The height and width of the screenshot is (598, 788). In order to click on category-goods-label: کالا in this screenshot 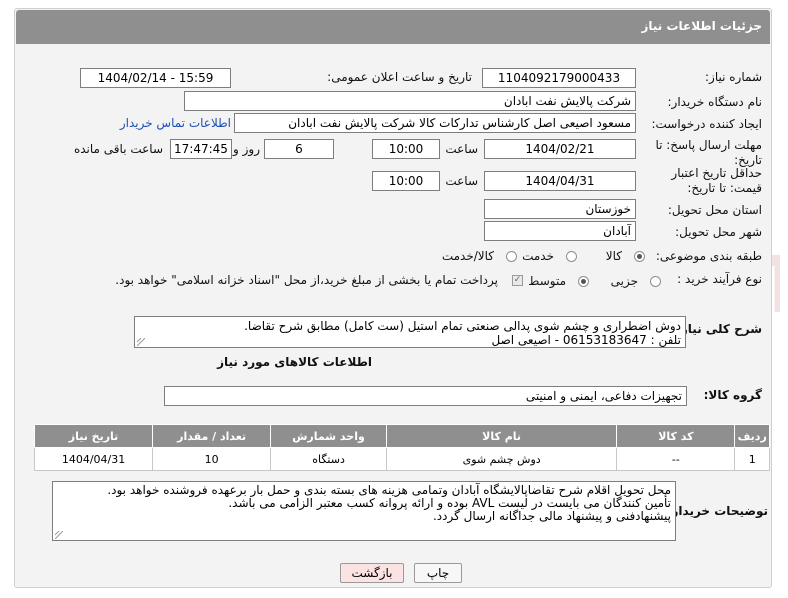, I will do `click(613, 256)`.